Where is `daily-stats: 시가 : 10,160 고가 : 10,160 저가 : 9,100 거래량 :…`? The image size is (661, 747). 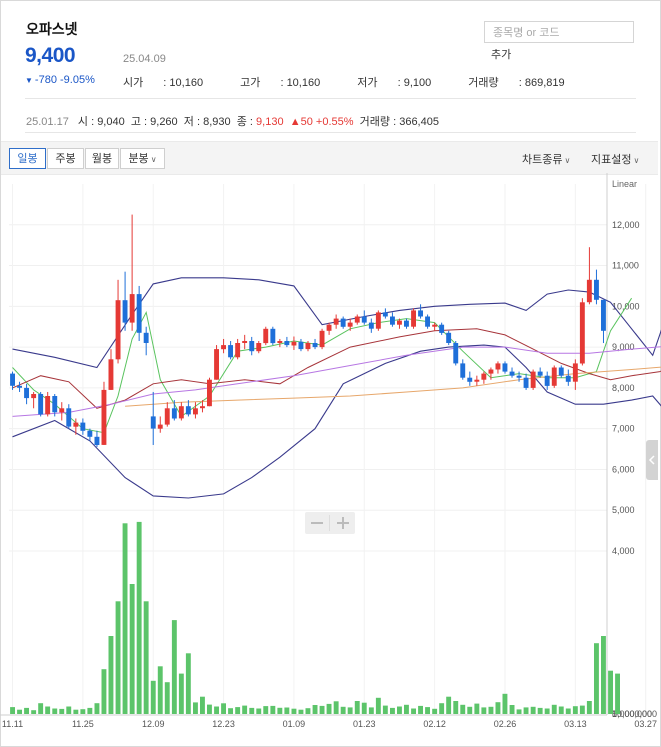 daily-stats: 시가 : 10,160 고가 : 10,160 저가 : 9,100 거래량 :… is located at coordinates (361, 82).